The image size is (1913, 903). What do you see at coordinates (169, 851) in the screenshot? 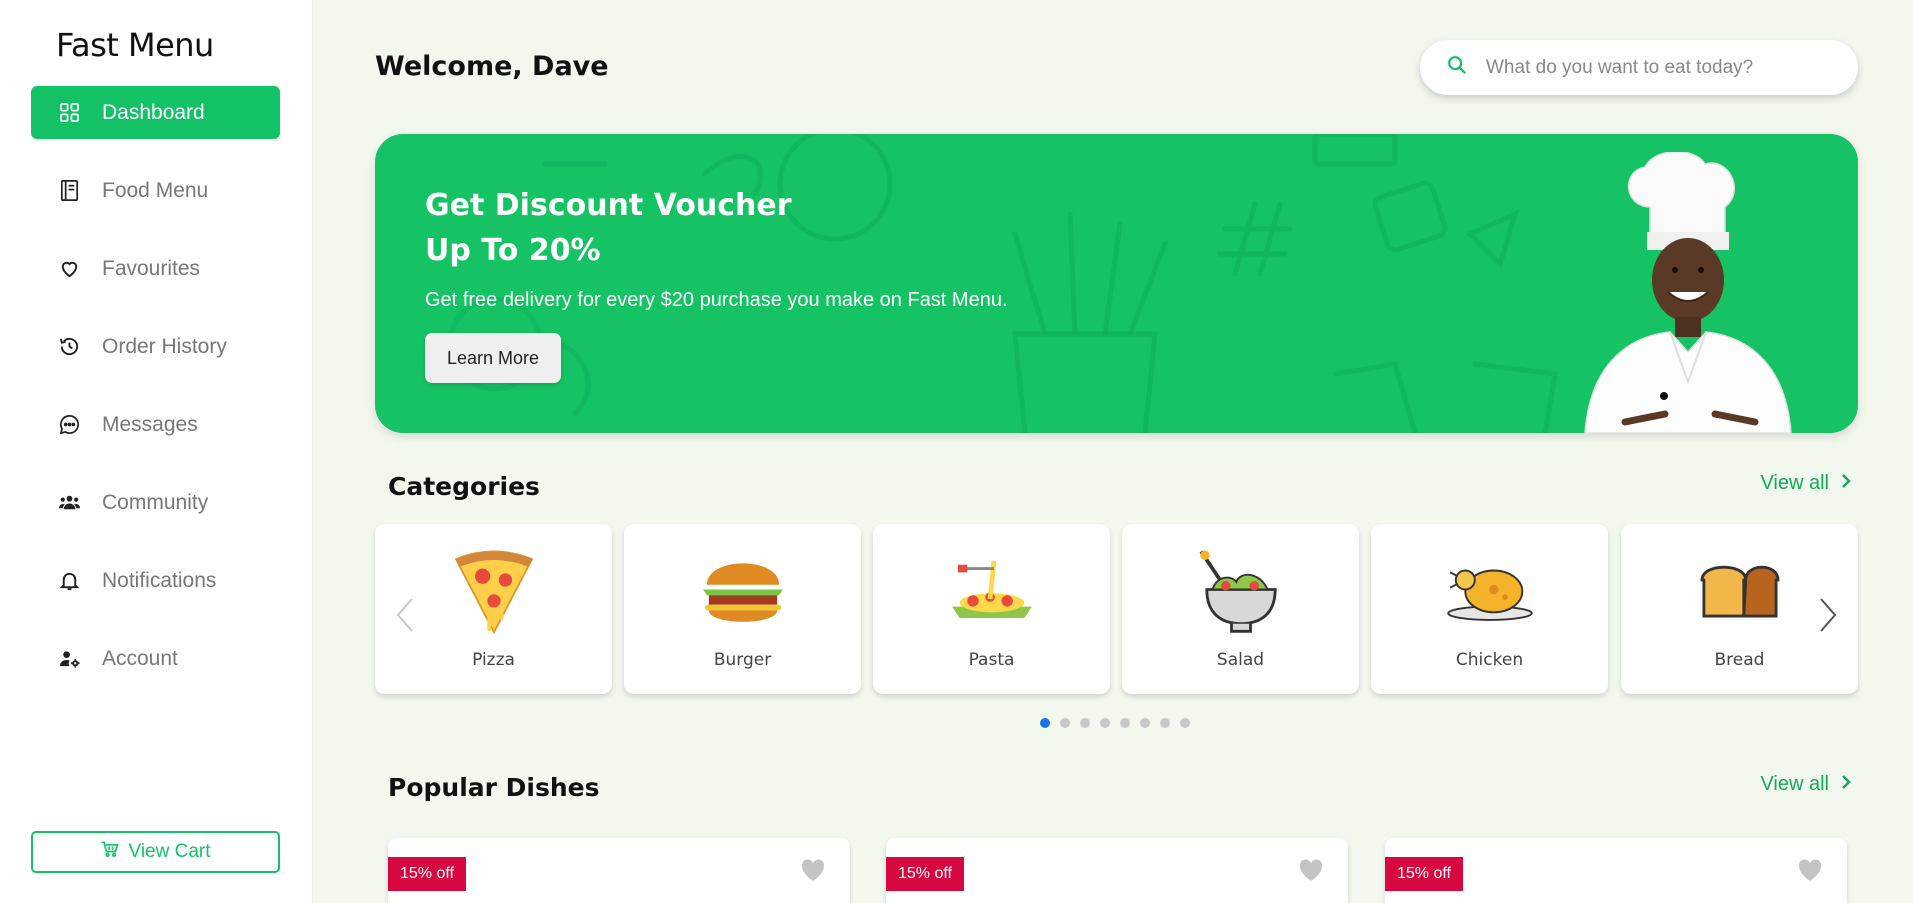
I see `view-cart-label: View Cart` at bounding box center [169, 851].